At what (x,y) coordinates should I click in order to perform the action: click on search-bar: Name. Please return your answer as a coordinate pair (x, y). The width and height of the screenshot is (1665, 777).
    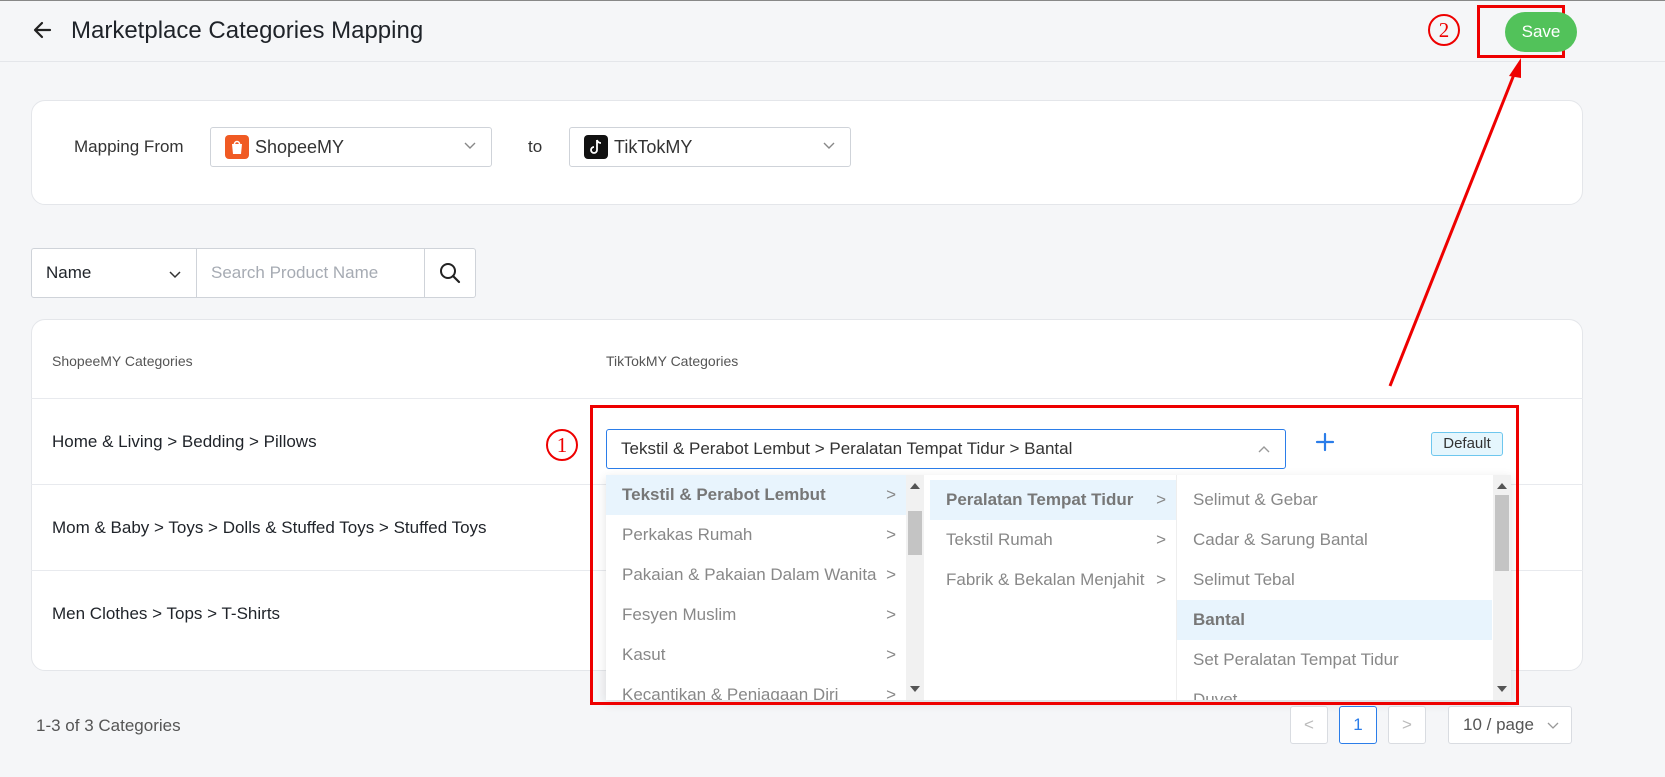
    Looking at the image, I should click on (253, 273).